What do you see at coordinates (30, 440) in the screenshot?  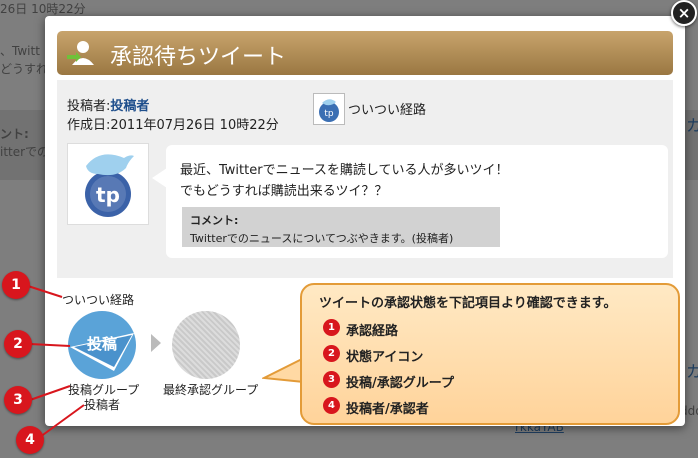 I see `marker-4: 4` at bounding box center [30, 440].